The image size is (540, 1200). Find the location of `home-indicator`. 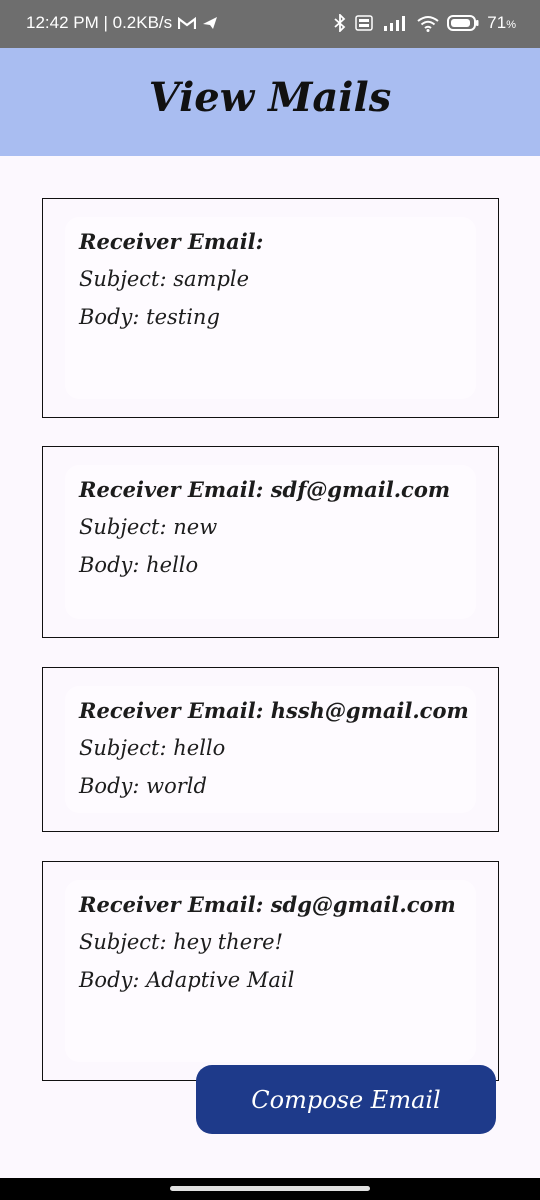

home-indicator is located at coordinates (270, 1188).